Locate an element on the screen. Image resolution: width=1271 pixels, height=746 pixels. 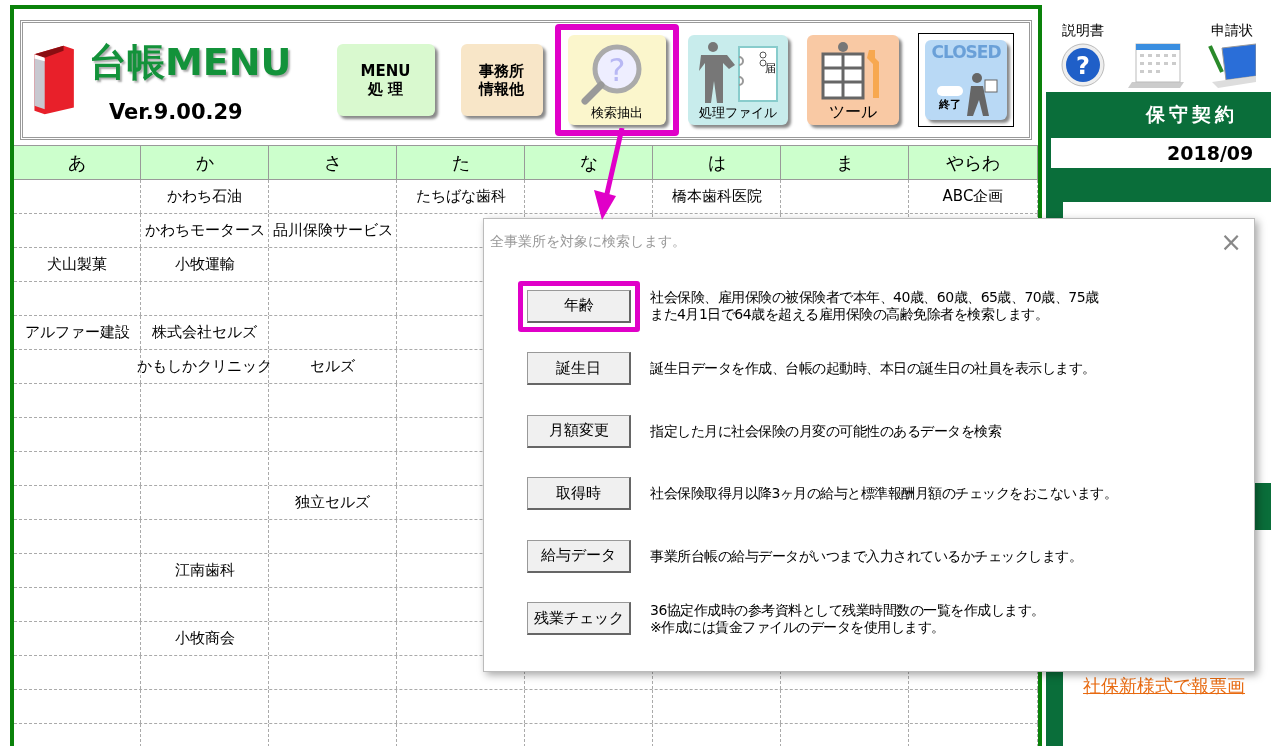
toolbar-button: 事務所 情報他 is located at coordinates (501, 80).